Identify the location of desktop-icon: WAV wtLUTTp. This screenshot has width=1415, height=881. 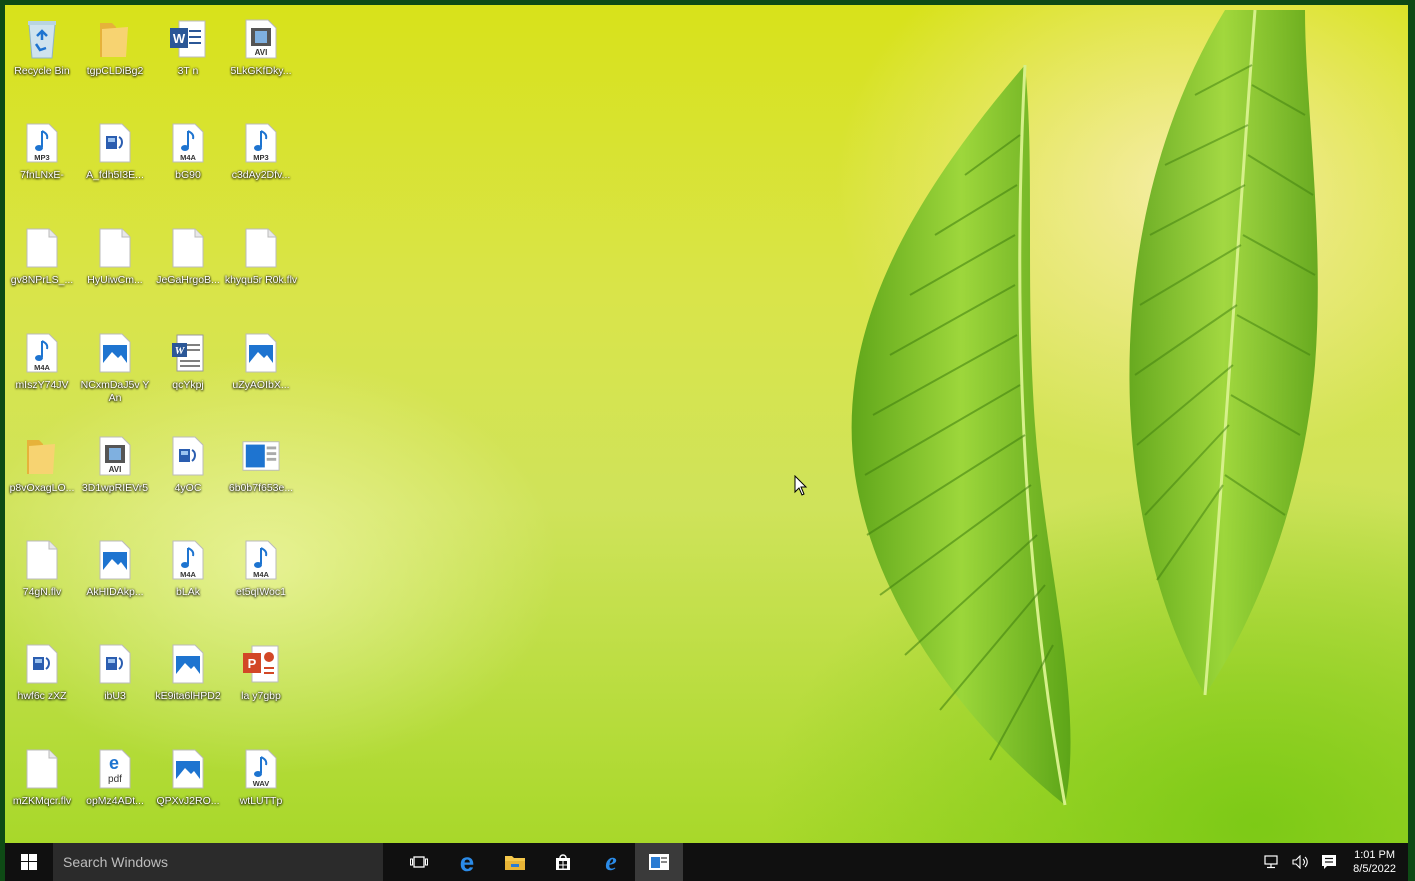
(261, 789).